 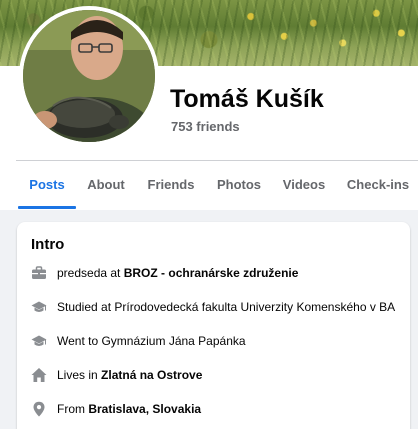 I want to click on intro-item-text: Lives in Zlatná na Ostrove, so click(x=129, y=375).